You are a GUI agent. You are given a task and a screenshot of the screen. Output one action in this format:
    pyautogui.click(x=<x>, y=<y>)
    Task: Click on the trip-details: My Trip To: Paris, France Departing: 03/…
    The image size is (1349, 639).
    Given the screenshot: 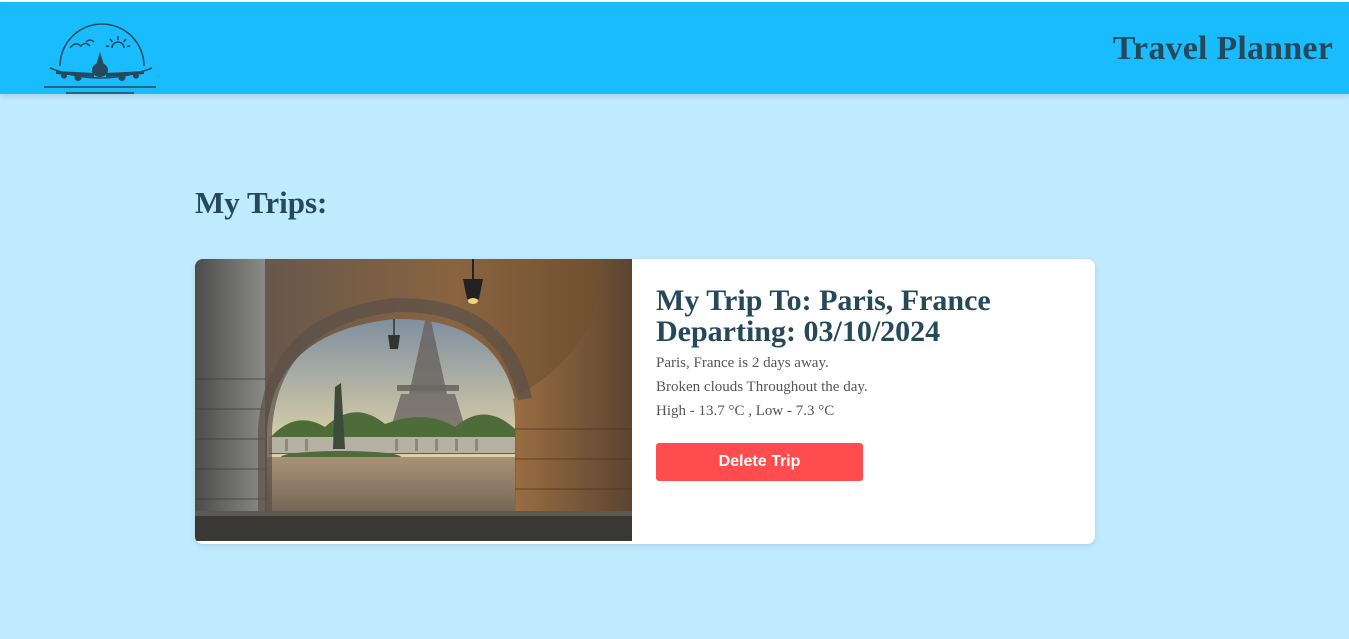 What is the action you would take?
    pyautogui.click(x=866, y=354)
    